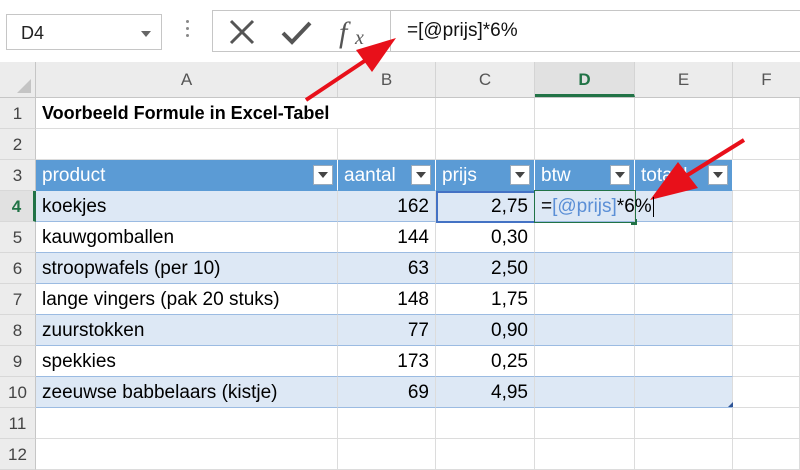 Image resolution: width=800 pixels, height=470 pixels. Describe the element at coordinates (387, 237) in the screenshot. I see `table-cell-aantal: 144` at that location.